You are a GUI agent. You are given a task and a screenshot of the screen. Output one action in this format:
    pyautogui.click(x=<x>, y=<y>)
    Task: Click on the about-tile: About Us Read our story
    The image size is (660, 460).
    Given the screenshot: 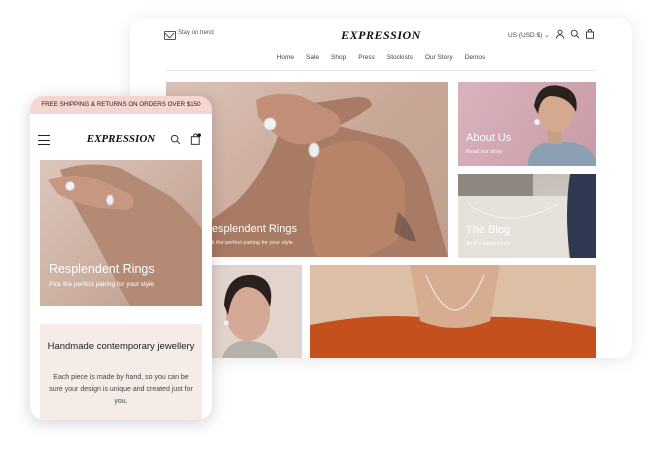 What is the action you would take?
    pyautogui.click(x=527, y=124)
    